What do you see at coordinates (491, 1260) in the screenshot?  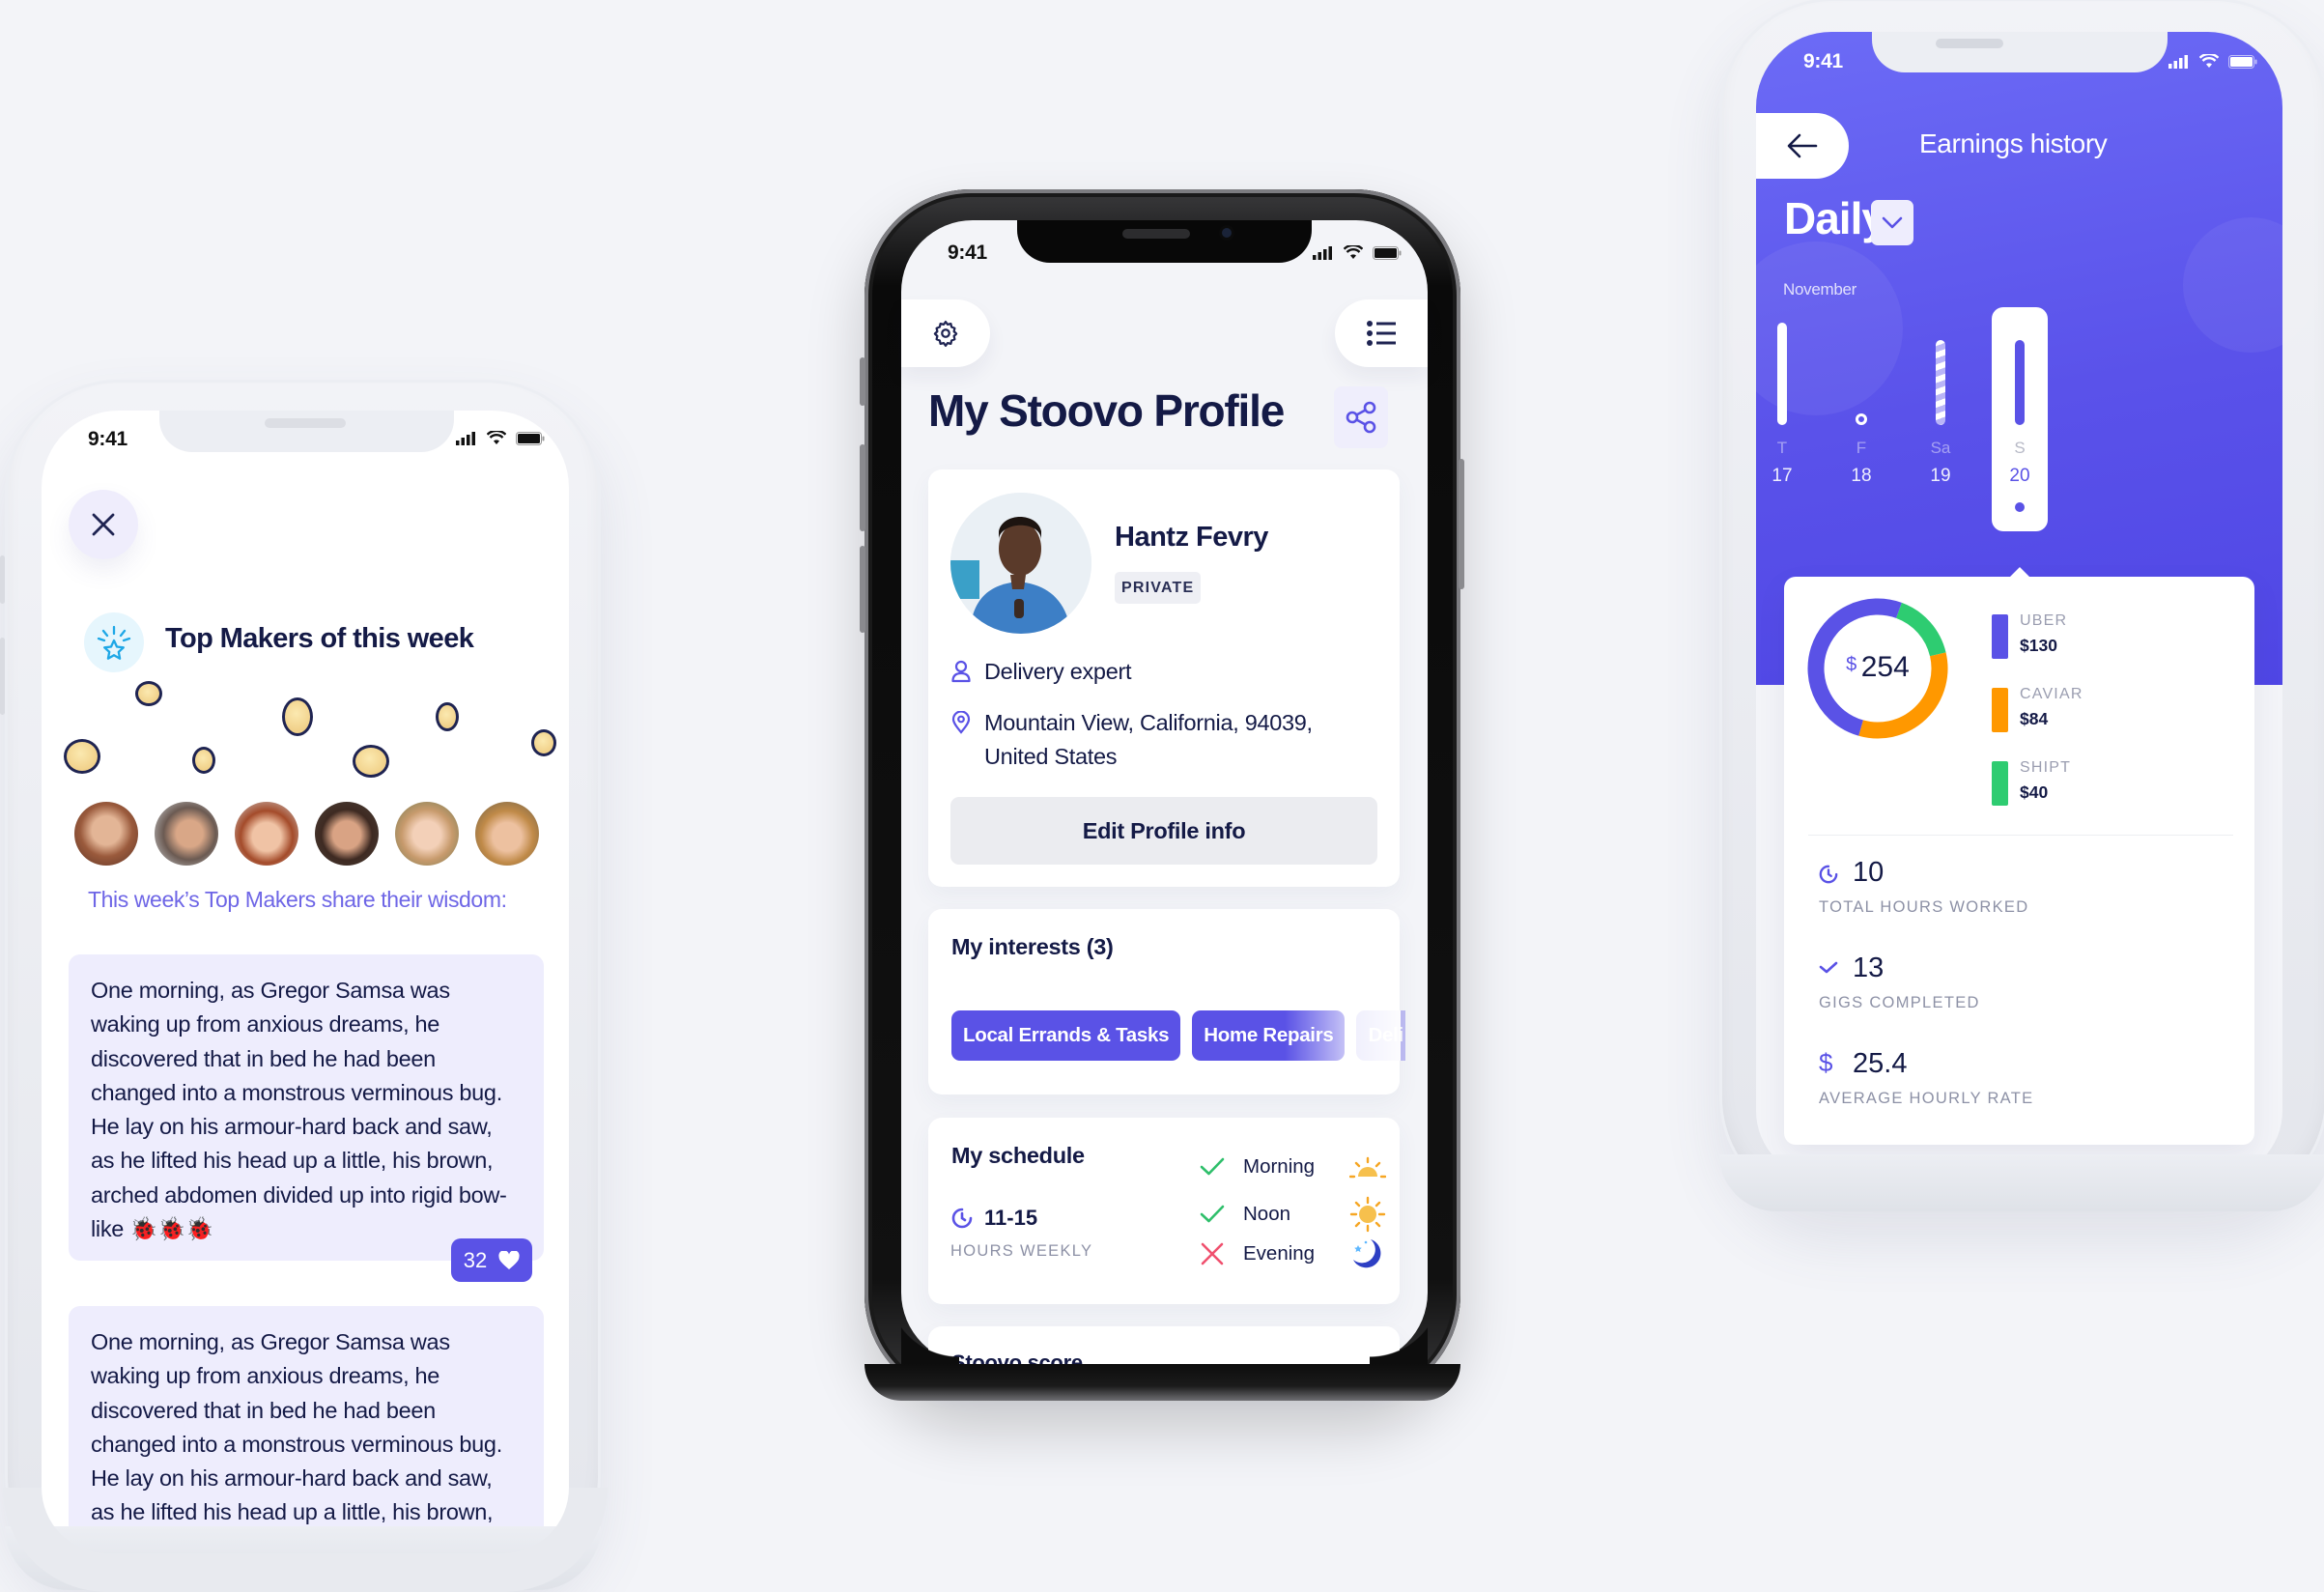 I see `like-button: 32` at bounding box center [491, 1260].